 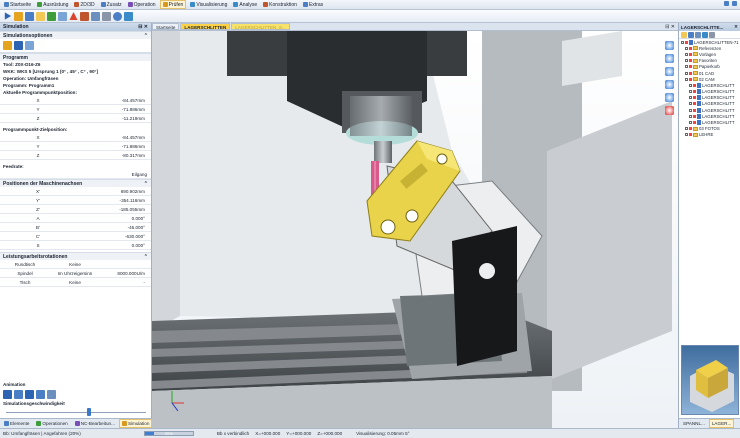 What do you see at coordinates (705, 34) in the screenshot?
I see `search-icon` at bounding box center [705, 34].